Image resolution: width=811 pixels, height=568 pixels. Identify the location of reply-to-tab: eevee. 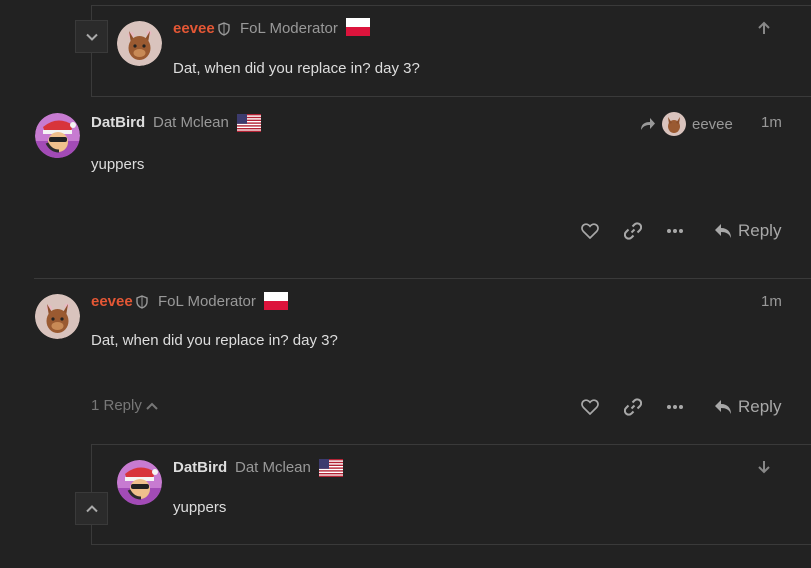
(686, 124).